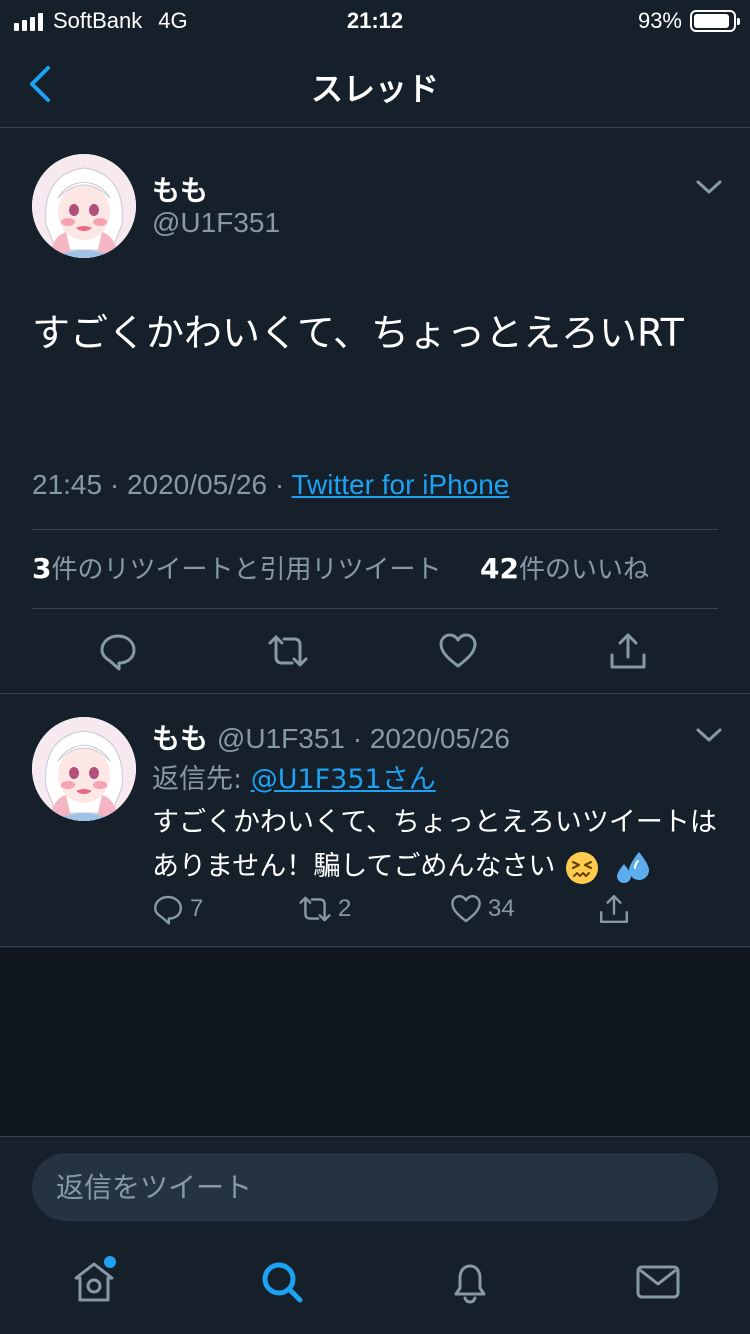  I want to click on retweet-count: 2, so click(345, 908).